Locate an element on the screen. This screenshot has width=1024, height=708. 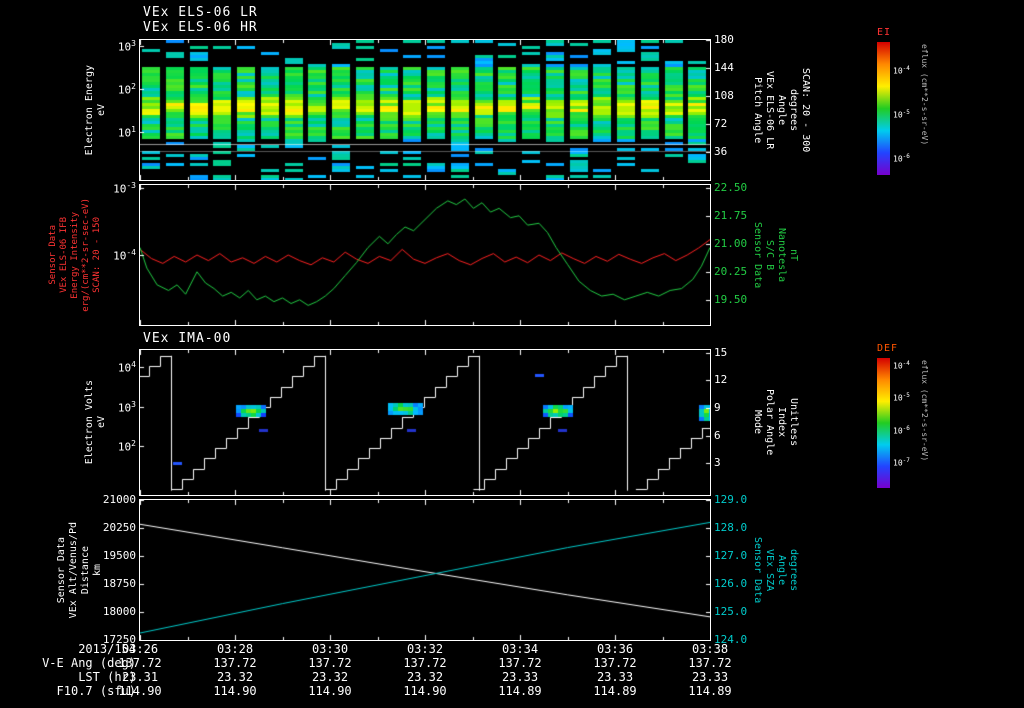
axis-label-line: Distance is located at coordinates (85, 570).